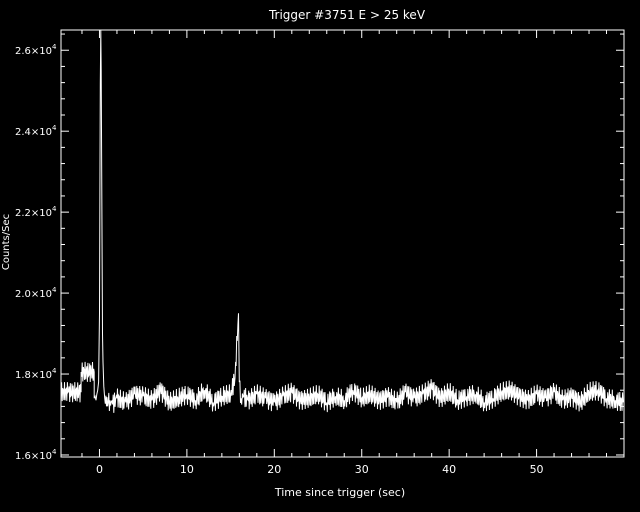  I want to click on x-tick-label: 10, so click(187, 469).